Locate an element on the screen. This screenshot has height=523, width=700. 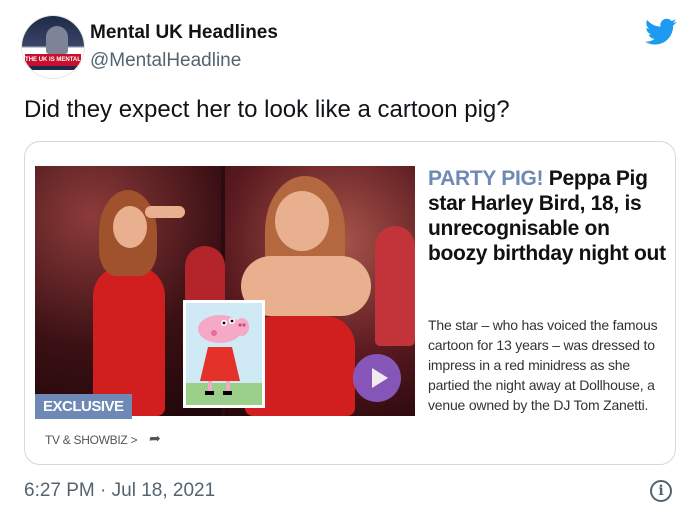
tweet-timestamp: 6:27 PM · Jul 18, 2021 is located at coordinates (119, 491).